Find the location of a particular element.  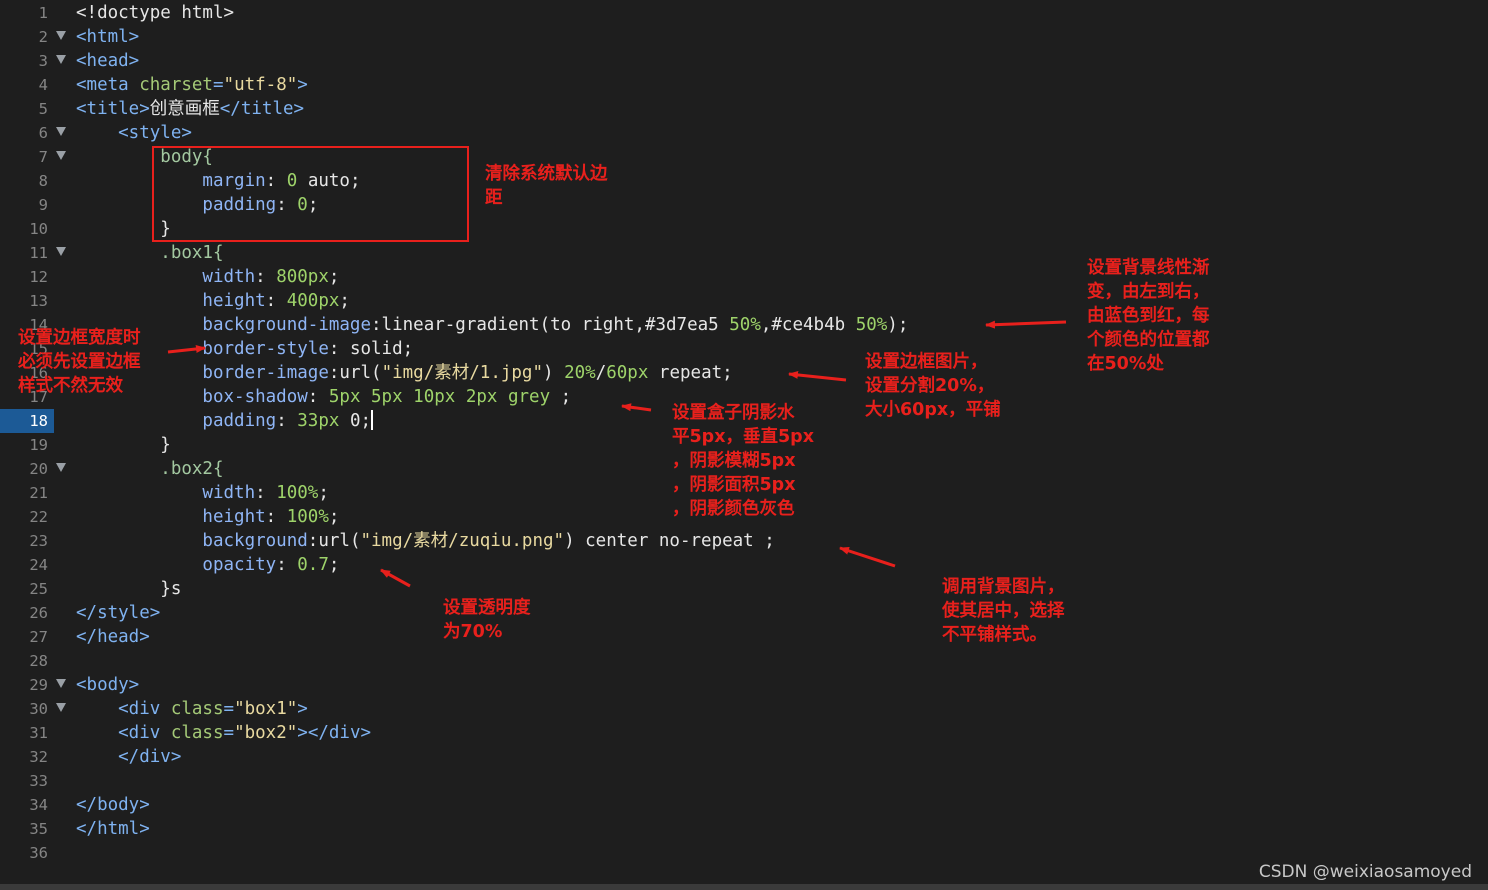

line-number: 21 is located at coordinates (38, 493).